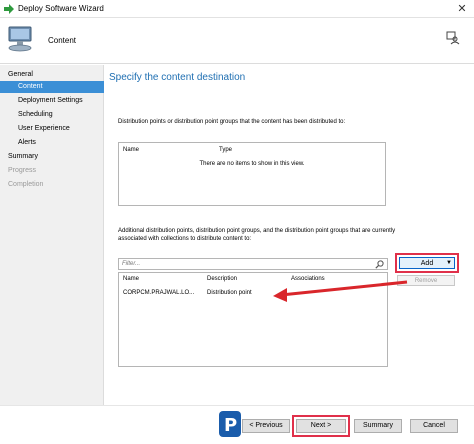 The height and width of the screenshot is (444, 474). I want to click on sidebar-item-general: General, so click(52, 75).